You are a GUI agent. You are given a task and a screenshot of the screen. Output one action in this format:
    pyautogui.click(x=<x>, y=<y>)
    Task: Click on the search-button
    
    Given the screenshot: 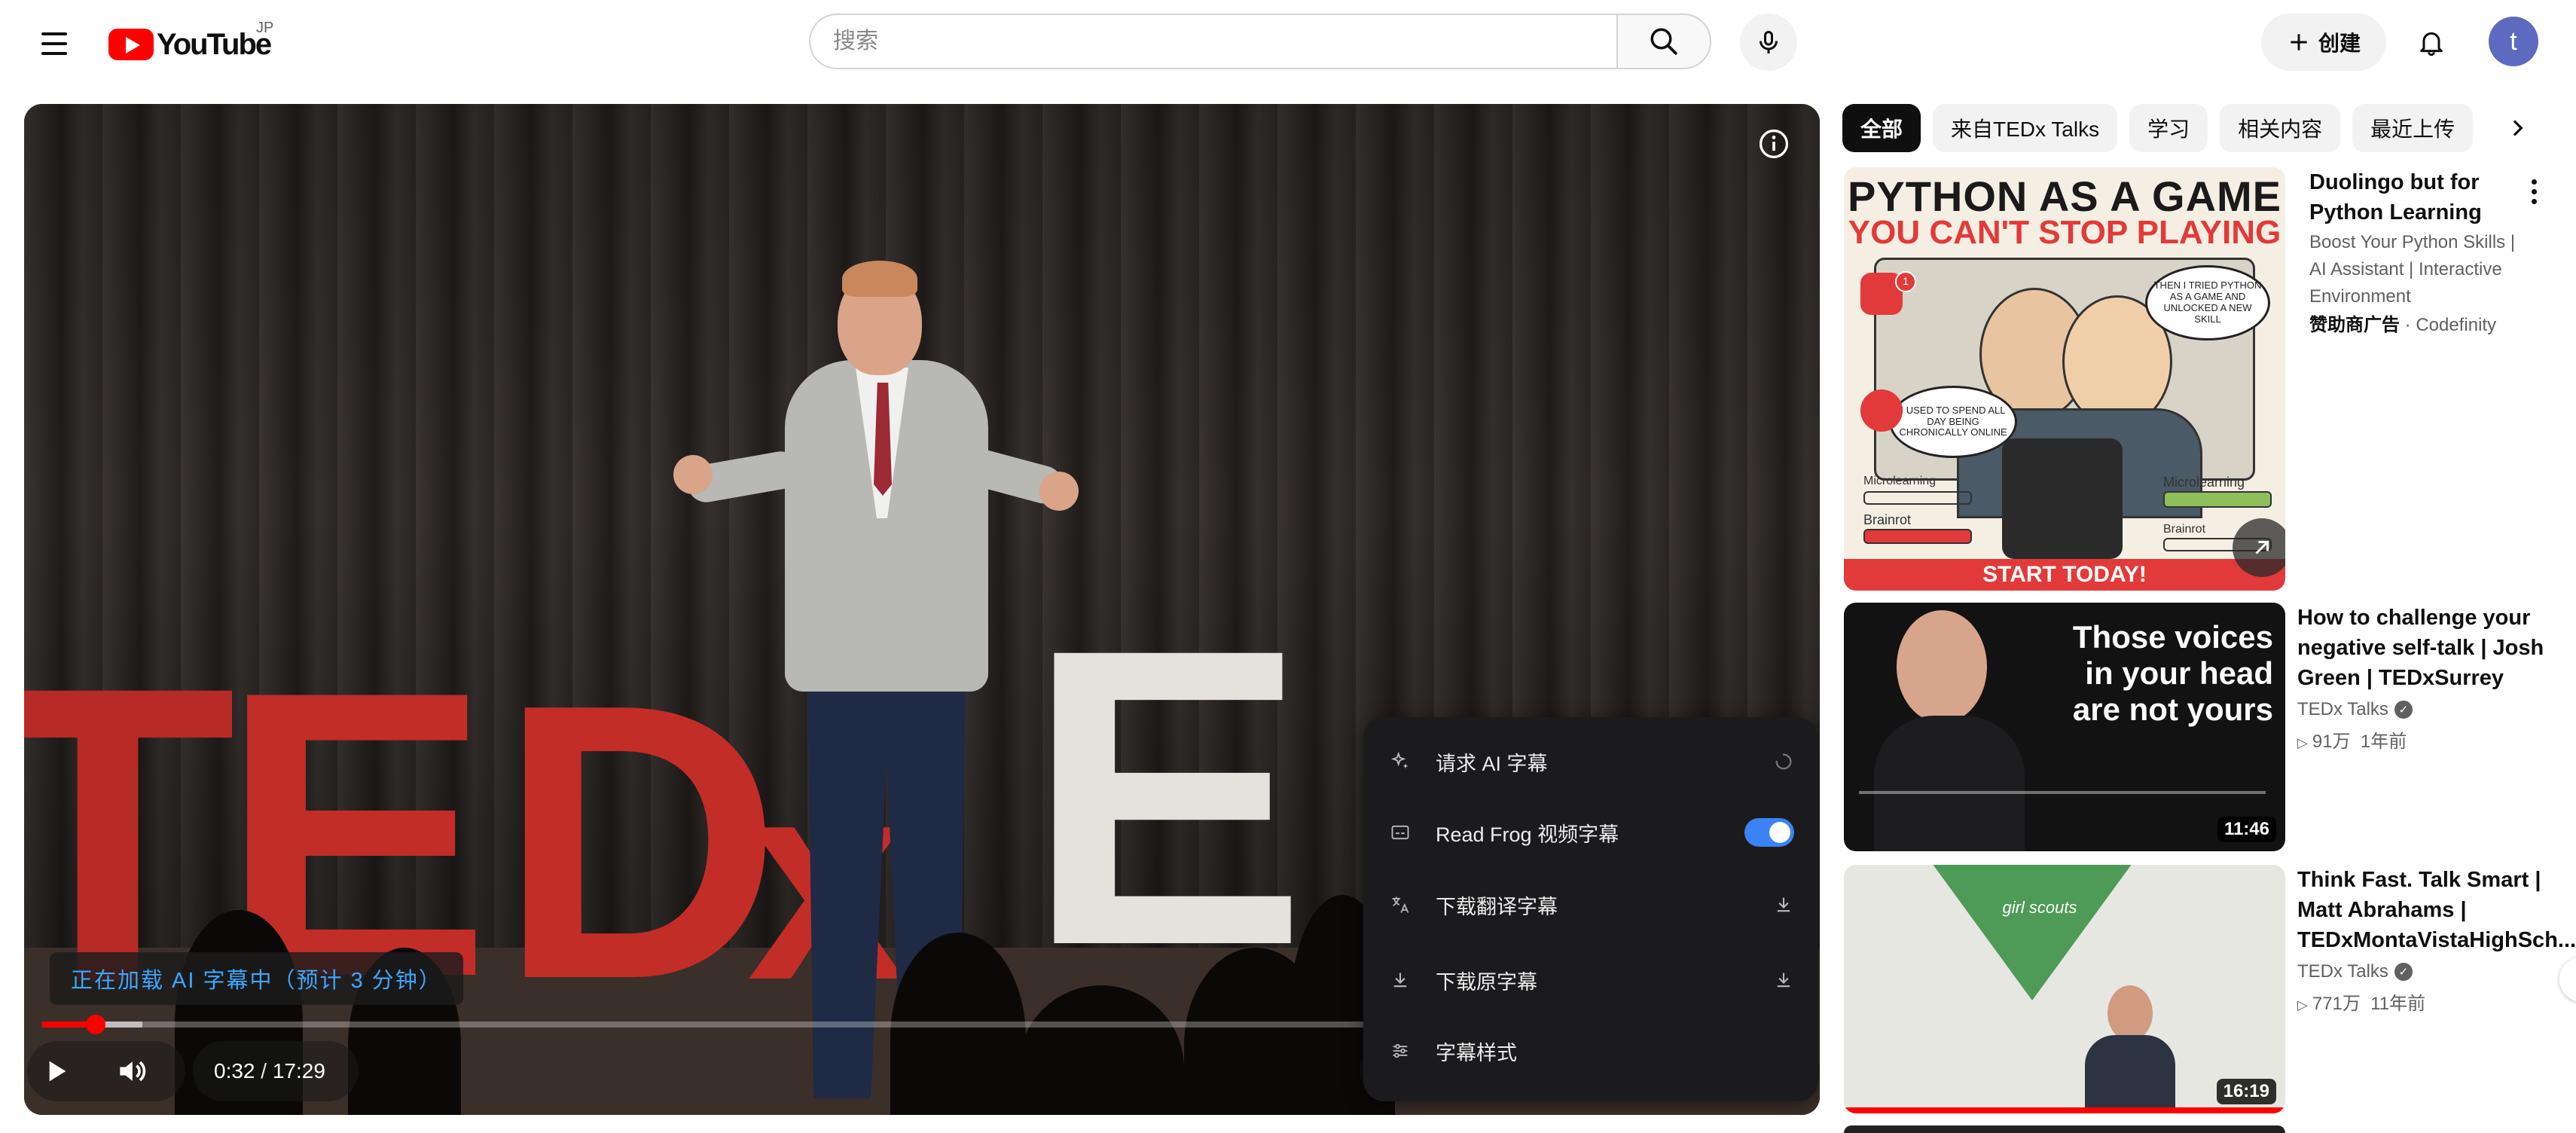 What is the action you would take?
    pyautogui.click(x=1664, y=41)
    